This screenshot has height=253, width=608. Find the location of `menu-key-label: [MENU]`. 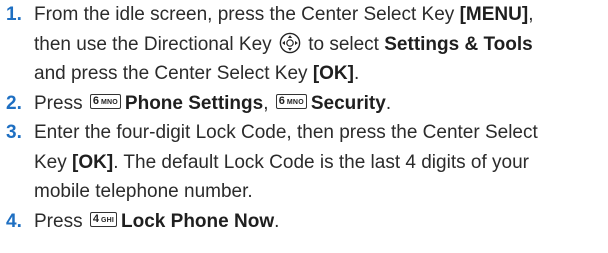

menu-key-label: [MENU] is located at coordinates (494, 14).